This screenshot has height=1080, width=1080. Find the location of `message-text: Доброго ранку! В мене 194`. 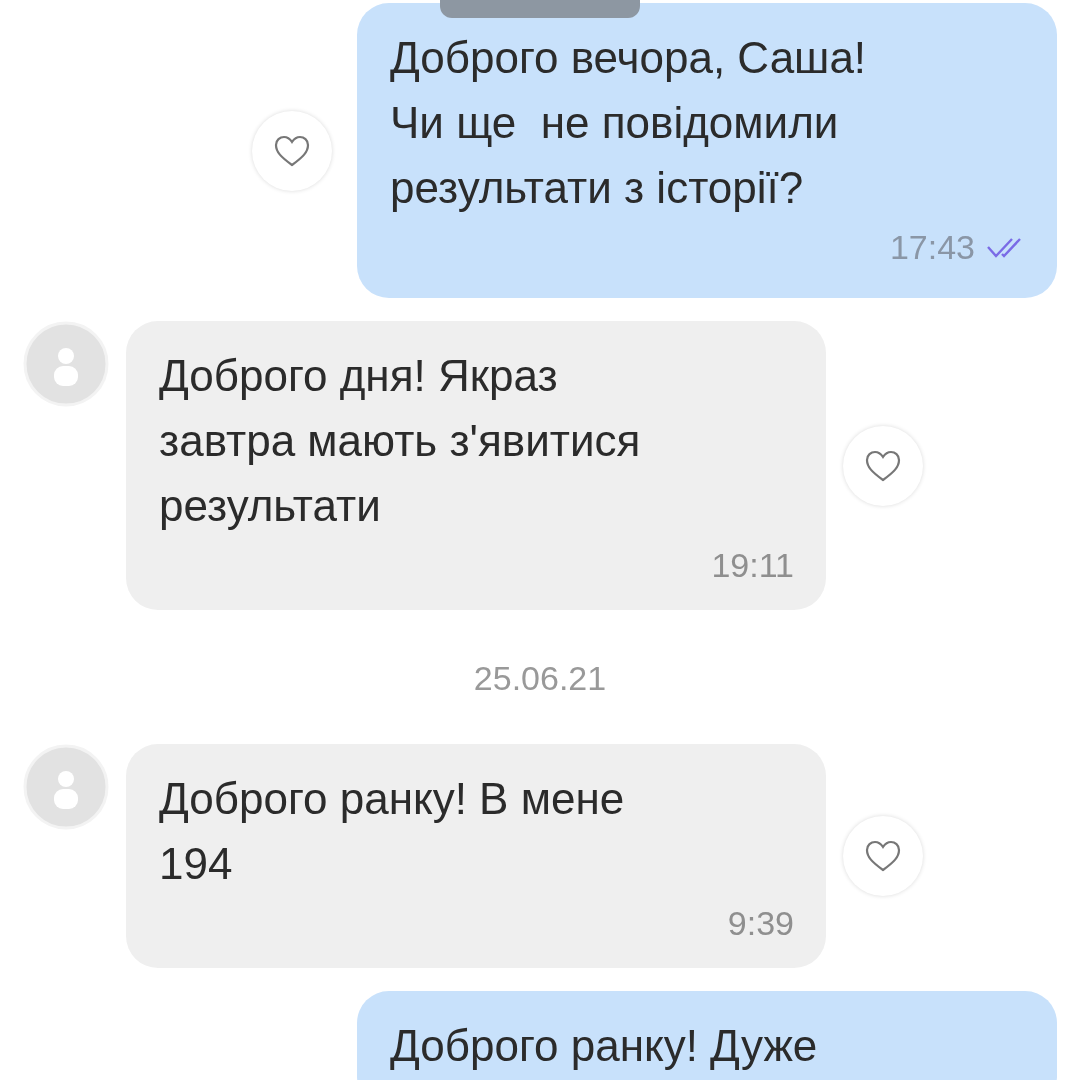

message-text: Доброго ранку! В мене 194 is located at coordinates (392, 831).